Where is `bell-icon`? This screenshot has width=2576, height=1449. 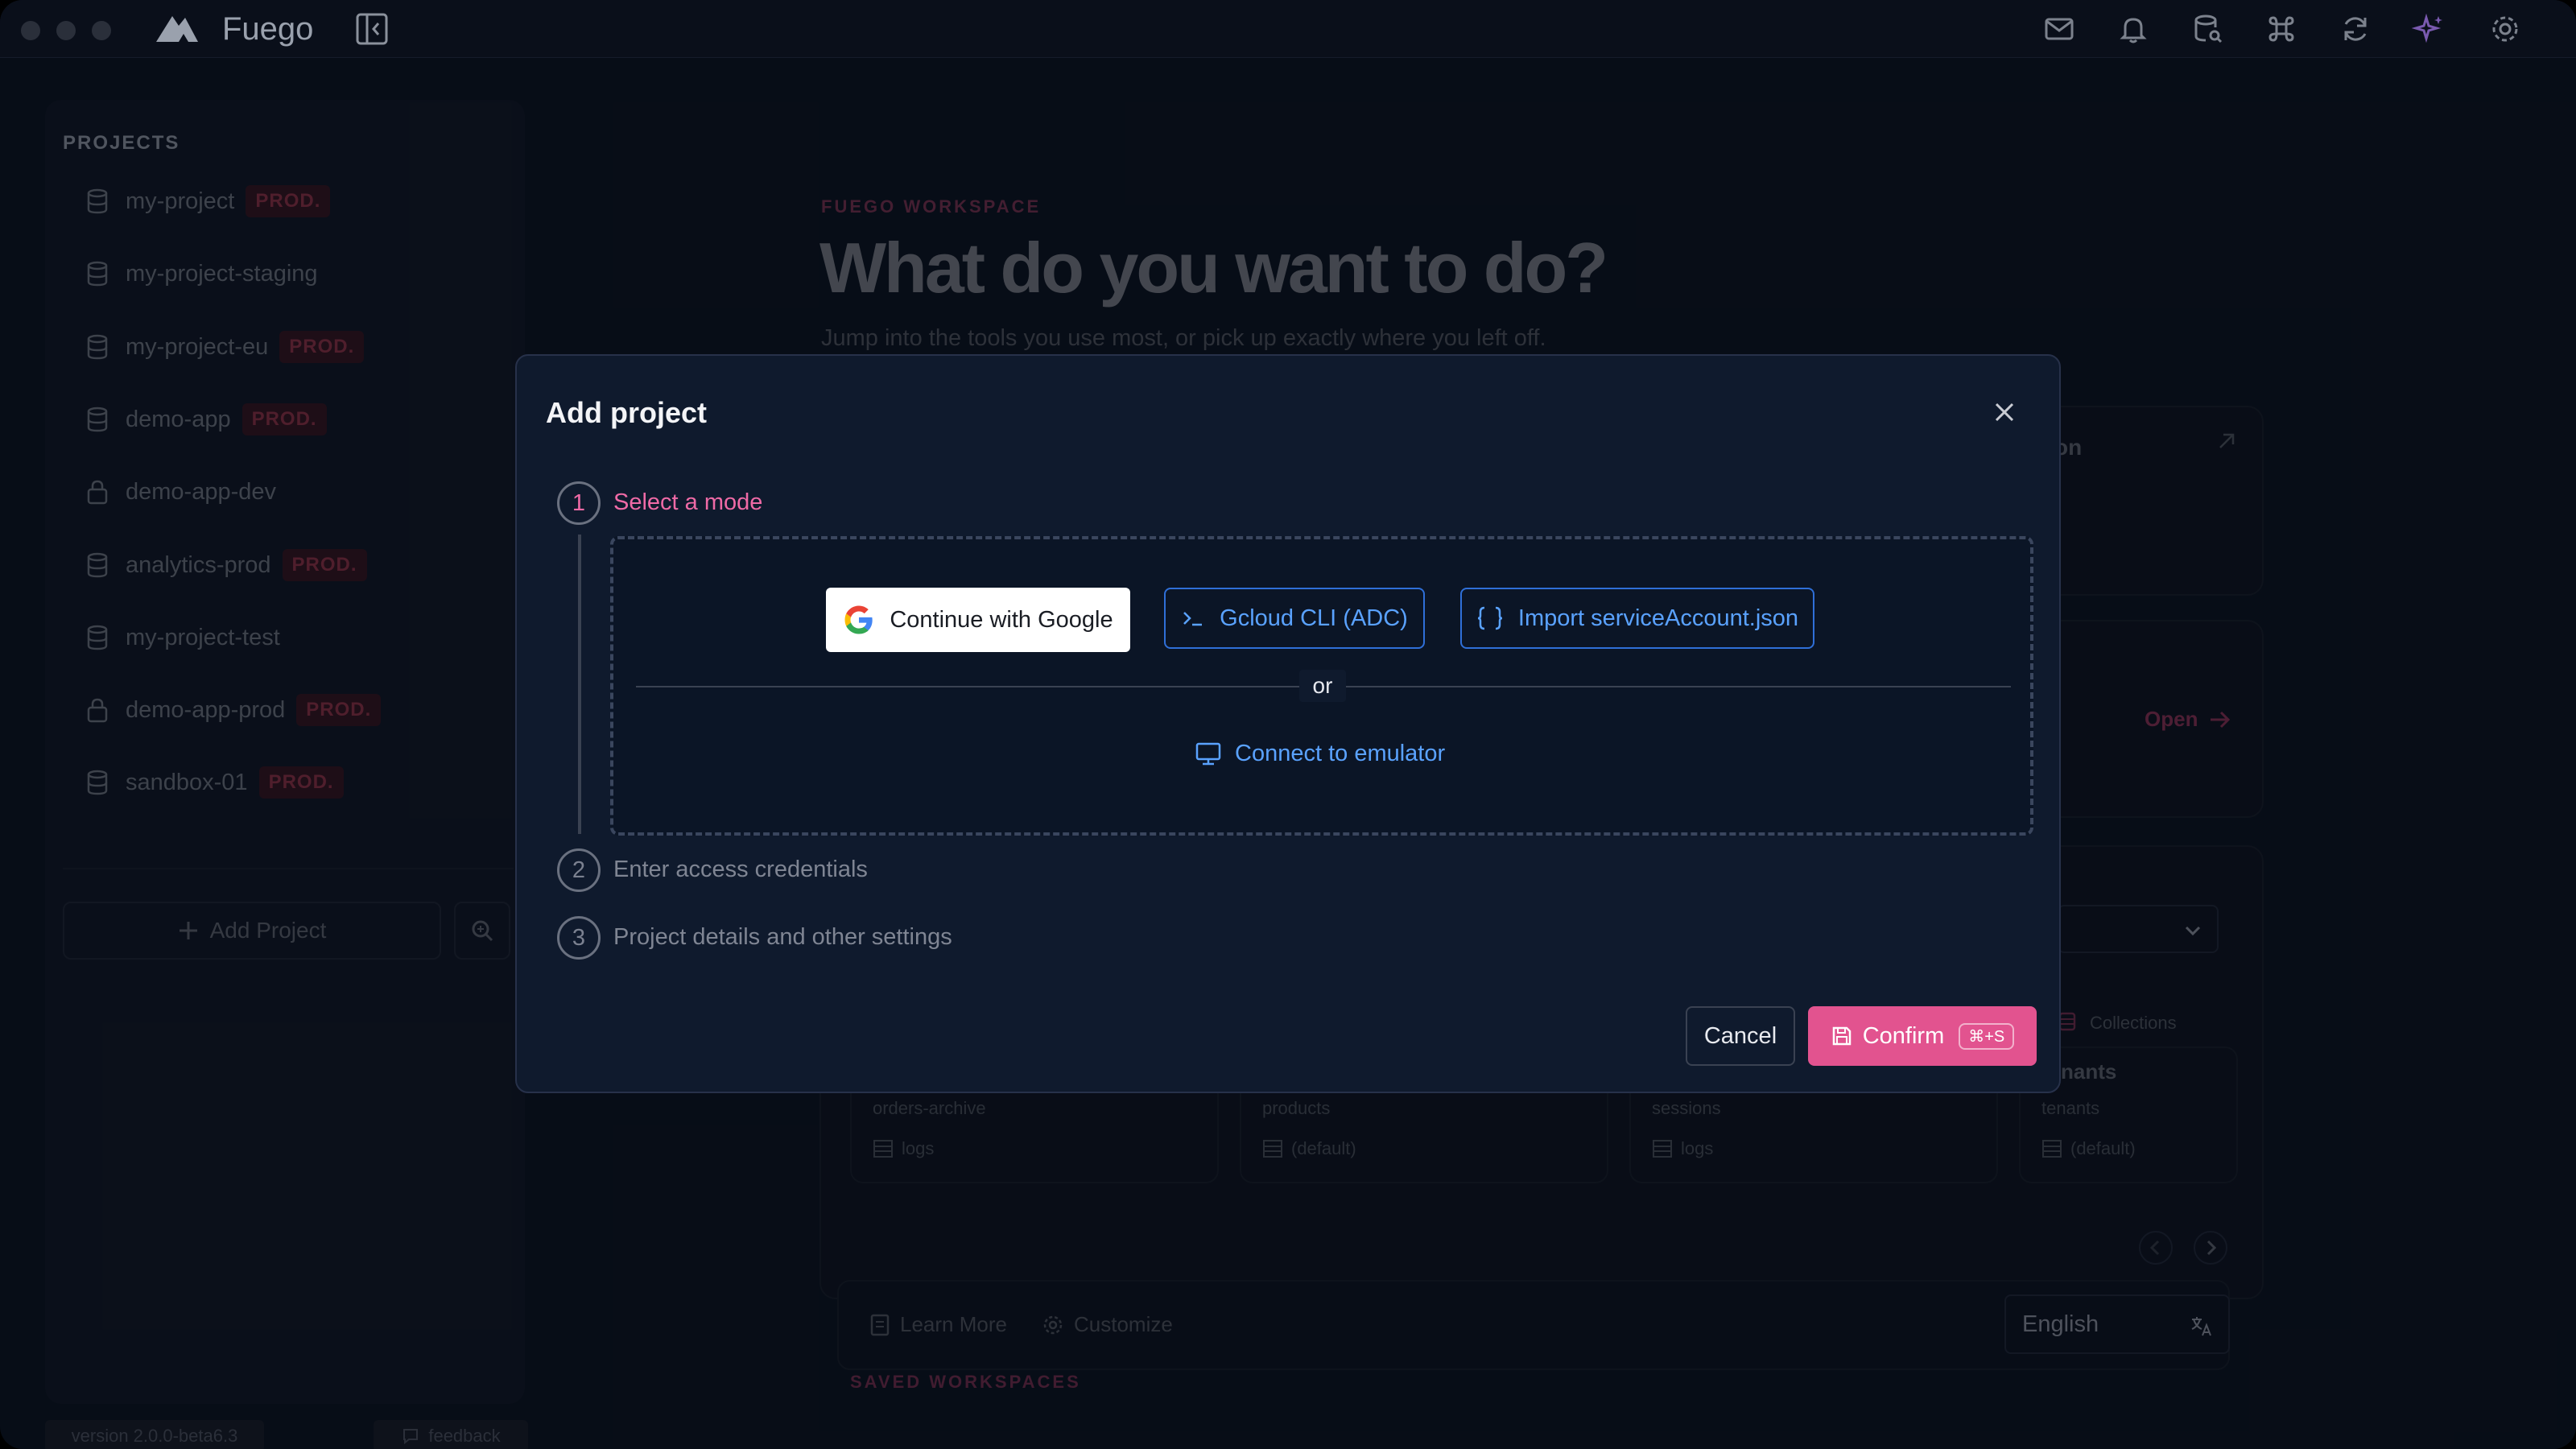 bell-icon is located at coordinates (2133, 29).